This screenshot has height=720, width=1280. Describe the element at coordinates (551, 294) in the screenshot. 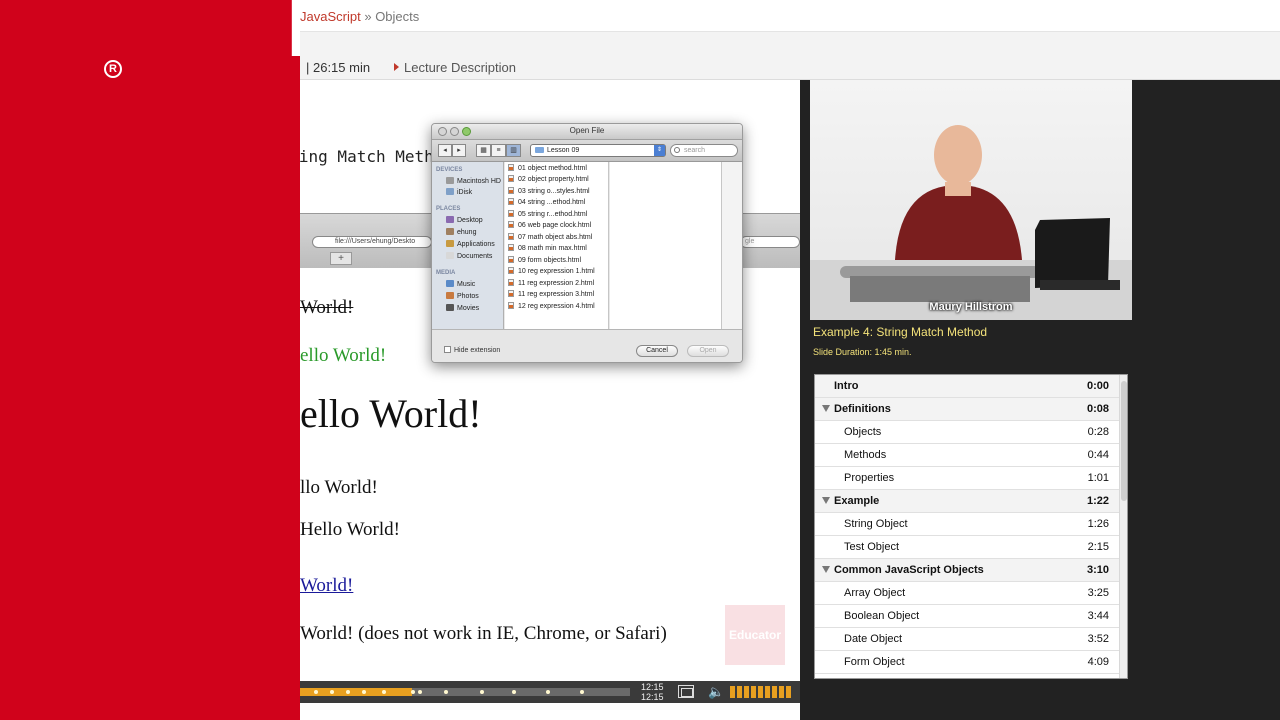

I see `file-list-item: 11 reg expression 3.html` at that location.